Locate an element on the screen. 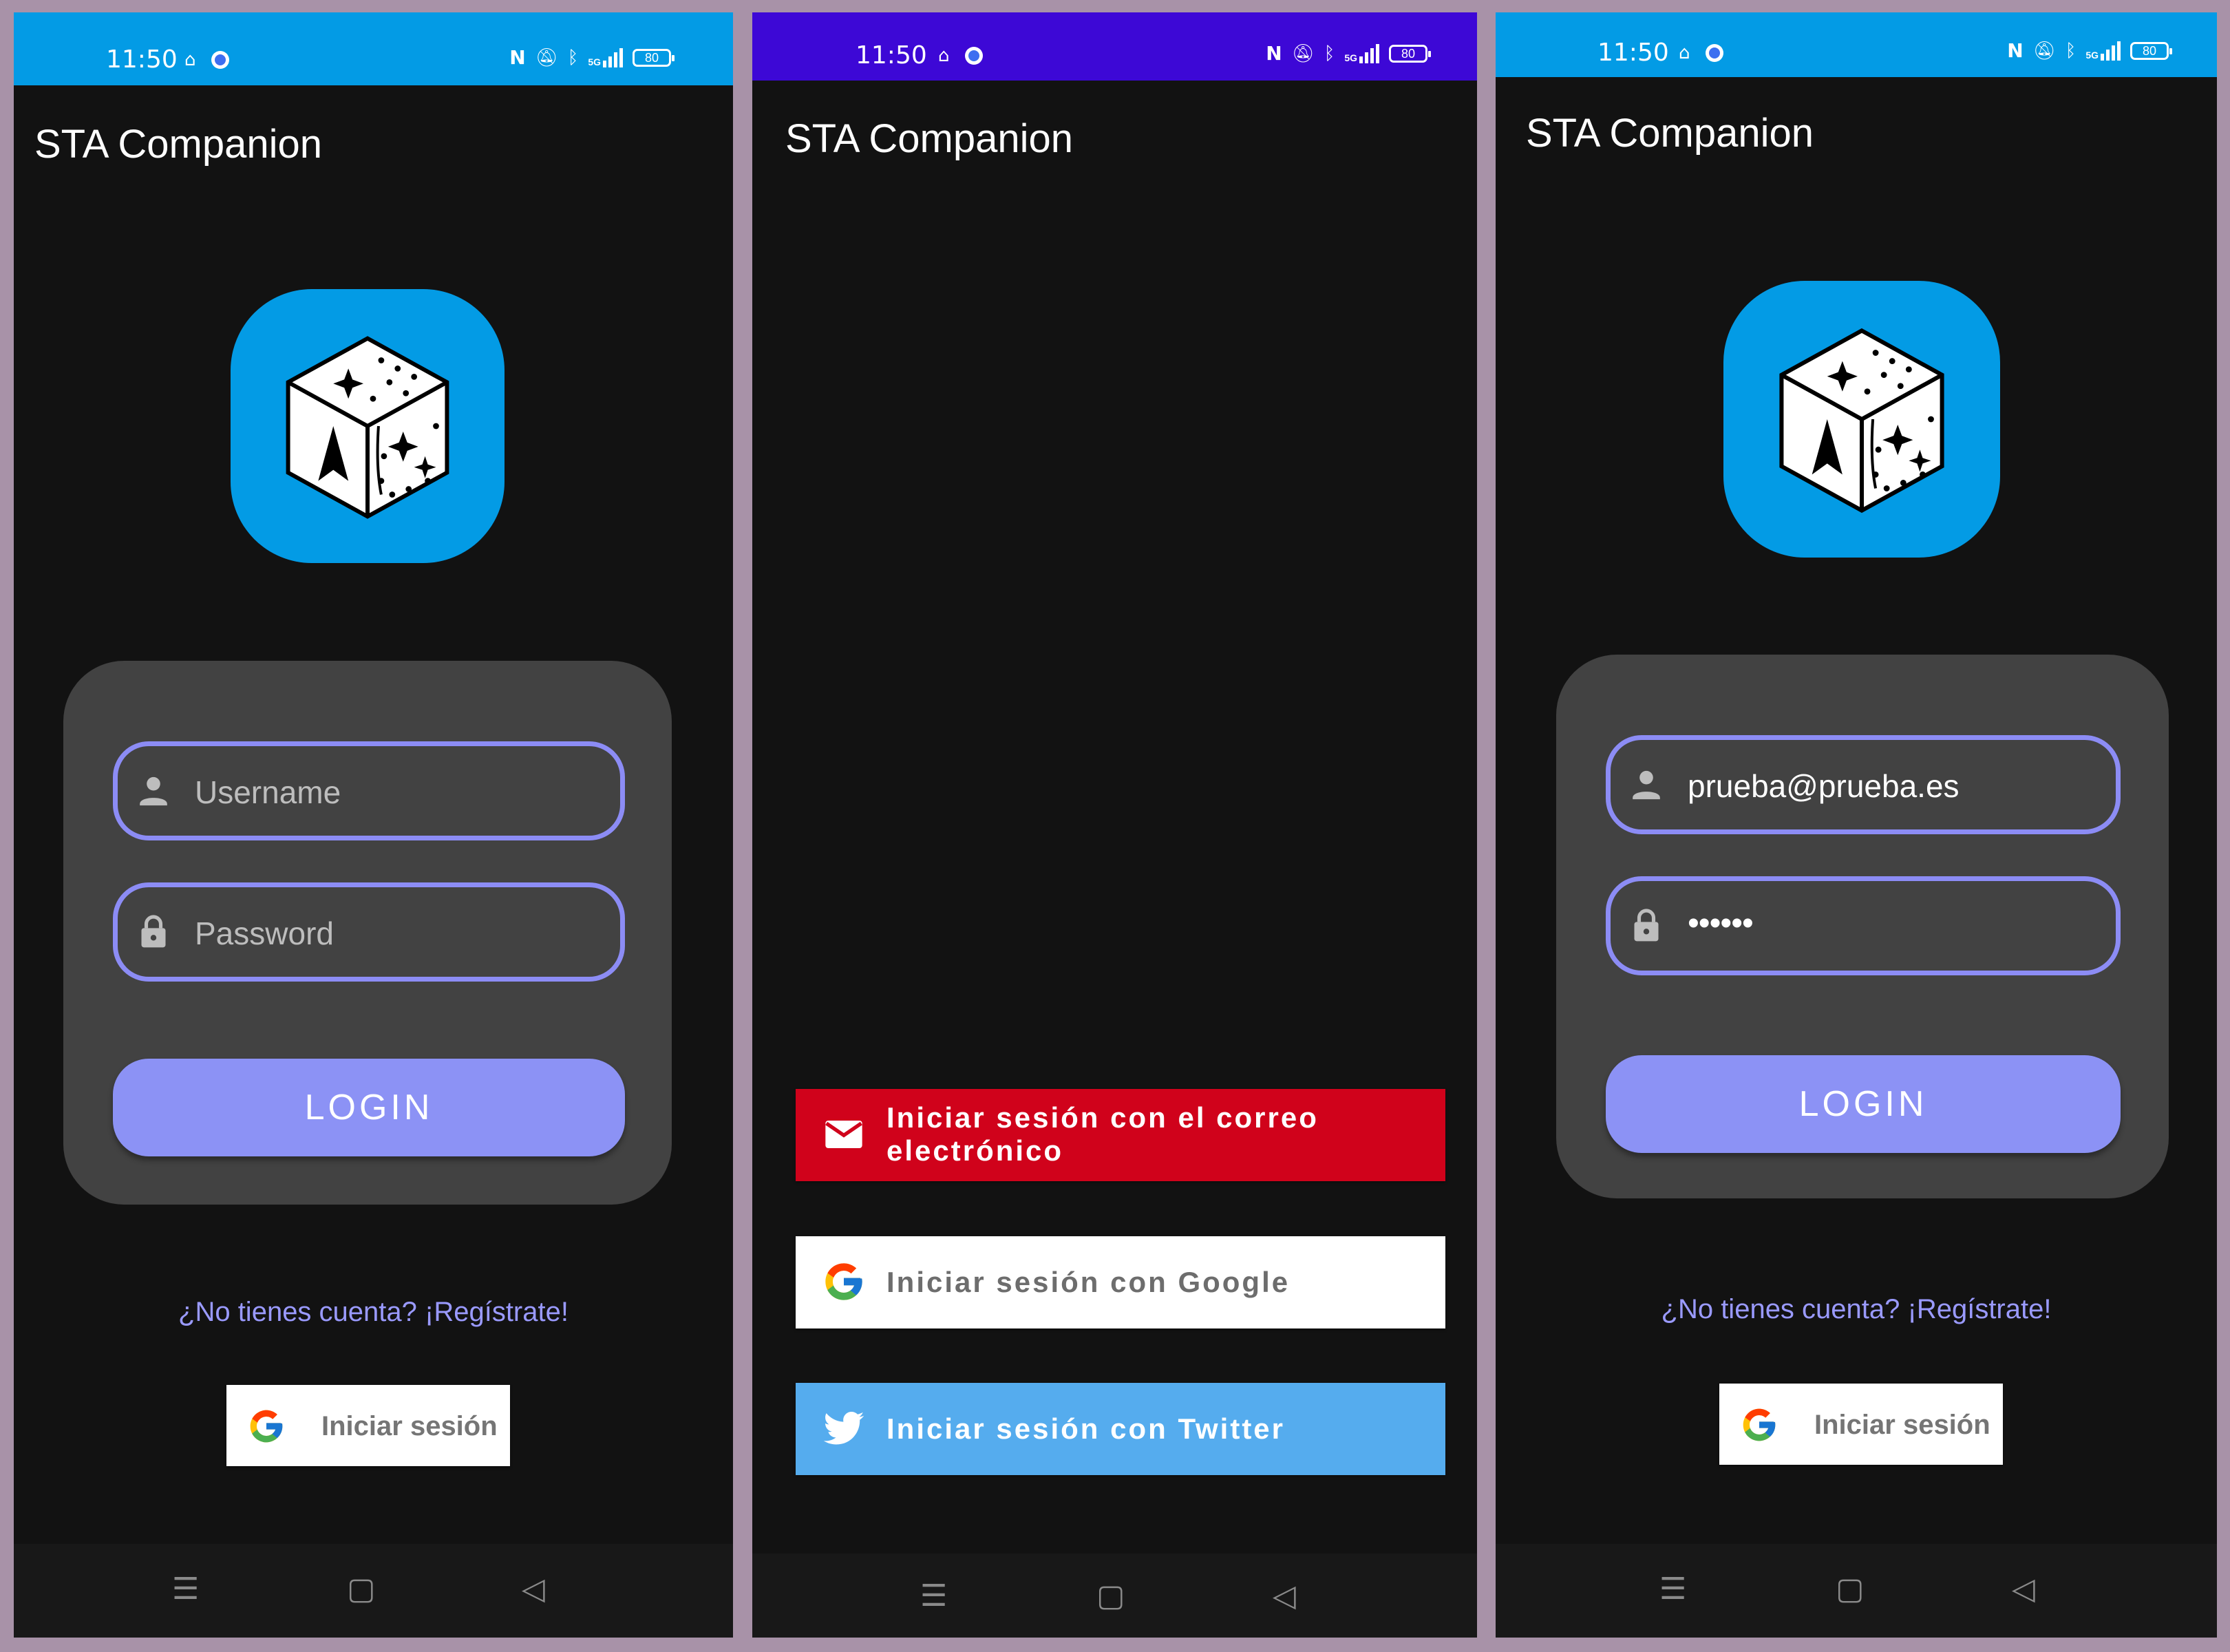 The width and height of the screenshot is (2230, 1652). twitter-signin-button: Iniciar sesión con Twitter is located at coordinates (1120, 1429).